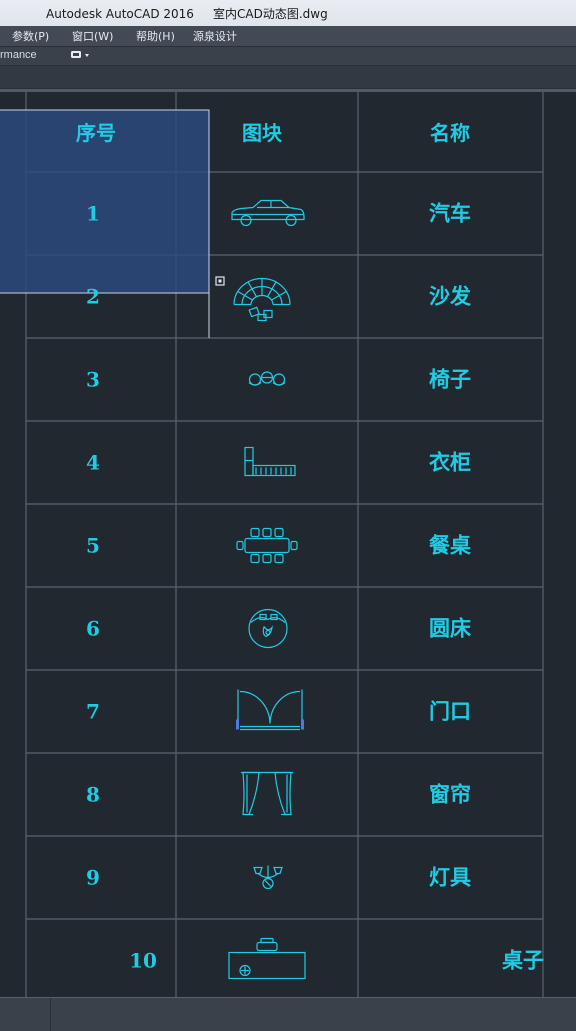  Describe the element at coordinates (92, 36) in the screenshot. I see `menu-window: 窗口(W)` at that location.